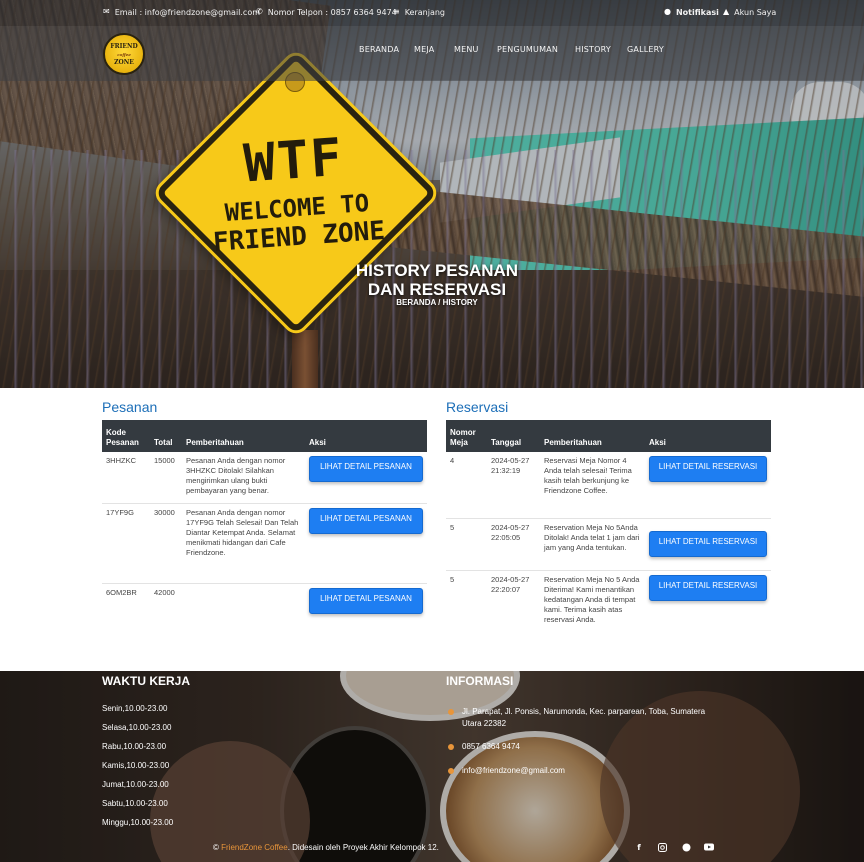  I want to click on hours-sunday: Minggu,10.00-23.00, so click(138, 822).